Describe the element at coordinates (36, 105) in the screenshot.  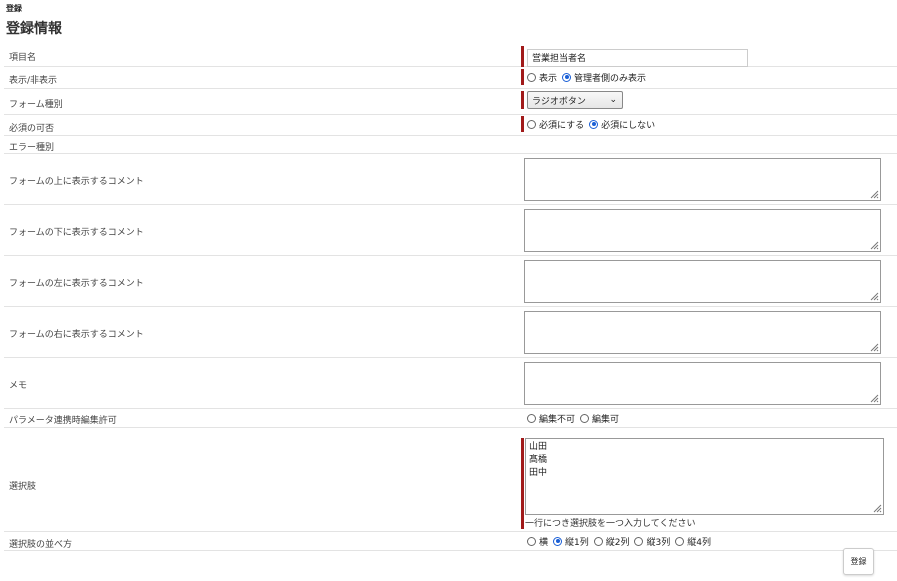
I see `form-type-label: フォーム種別` at that location.